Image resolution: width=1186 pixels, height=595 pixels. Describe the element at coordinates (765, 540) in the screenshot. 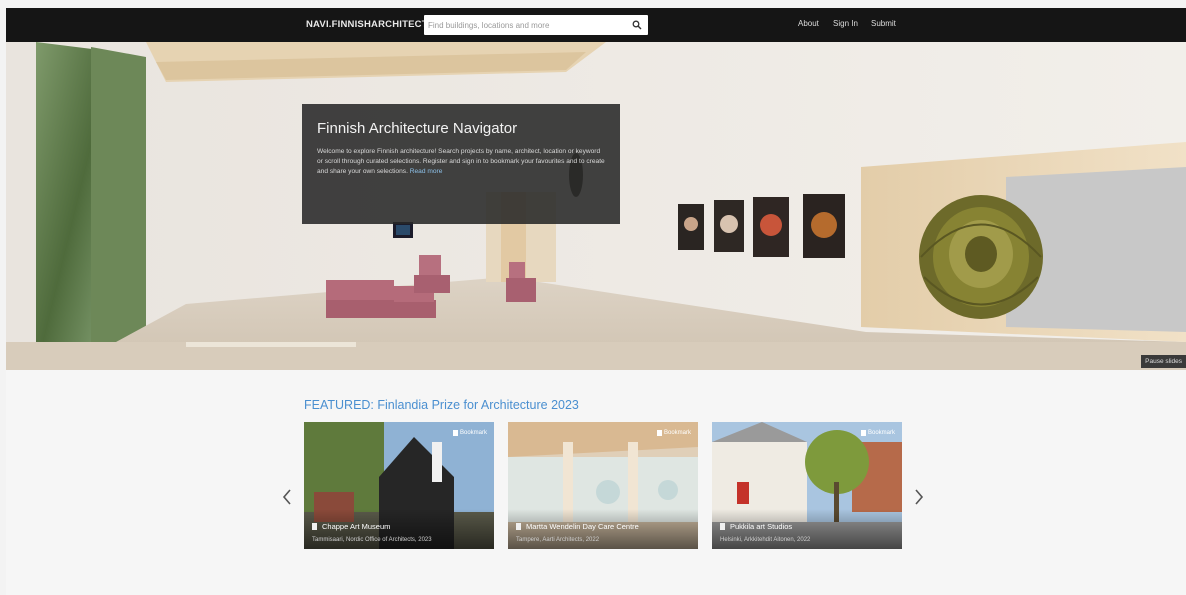

I see `card-meta: Helsinki, Arkkitehdit Aitonen, 2022` at that location.